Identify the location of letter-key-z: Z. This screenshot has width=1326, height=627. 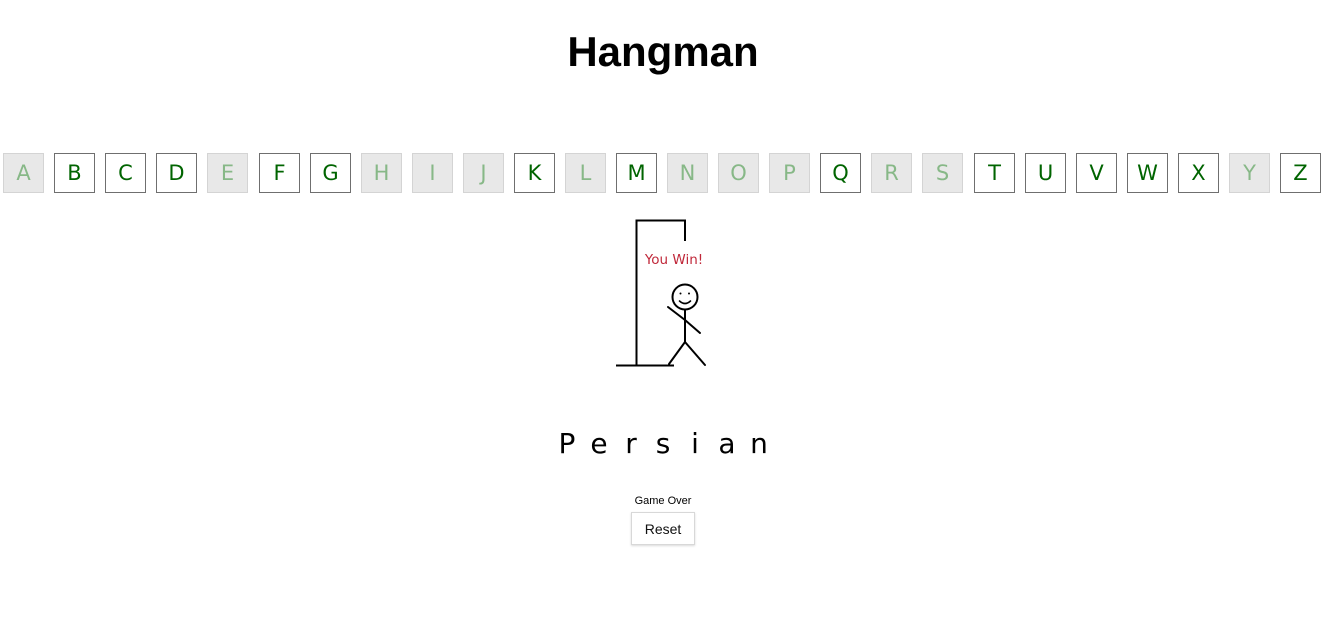
(1300, 173).